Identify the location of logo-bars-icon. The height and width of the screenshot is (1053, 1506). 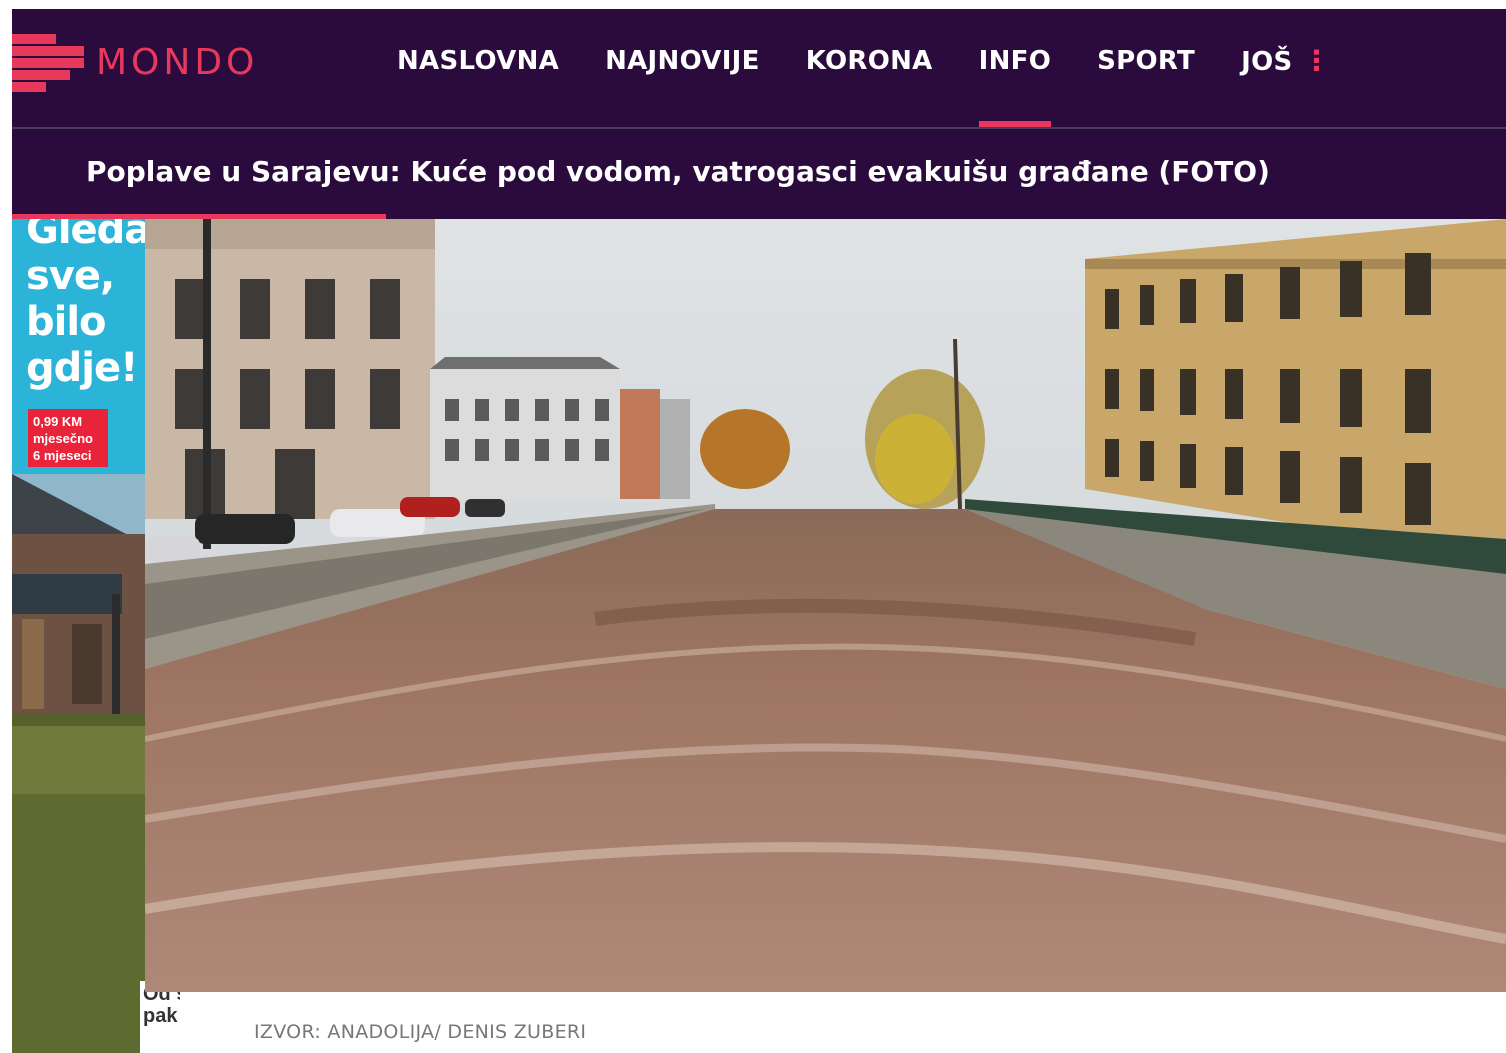
(48, 64).